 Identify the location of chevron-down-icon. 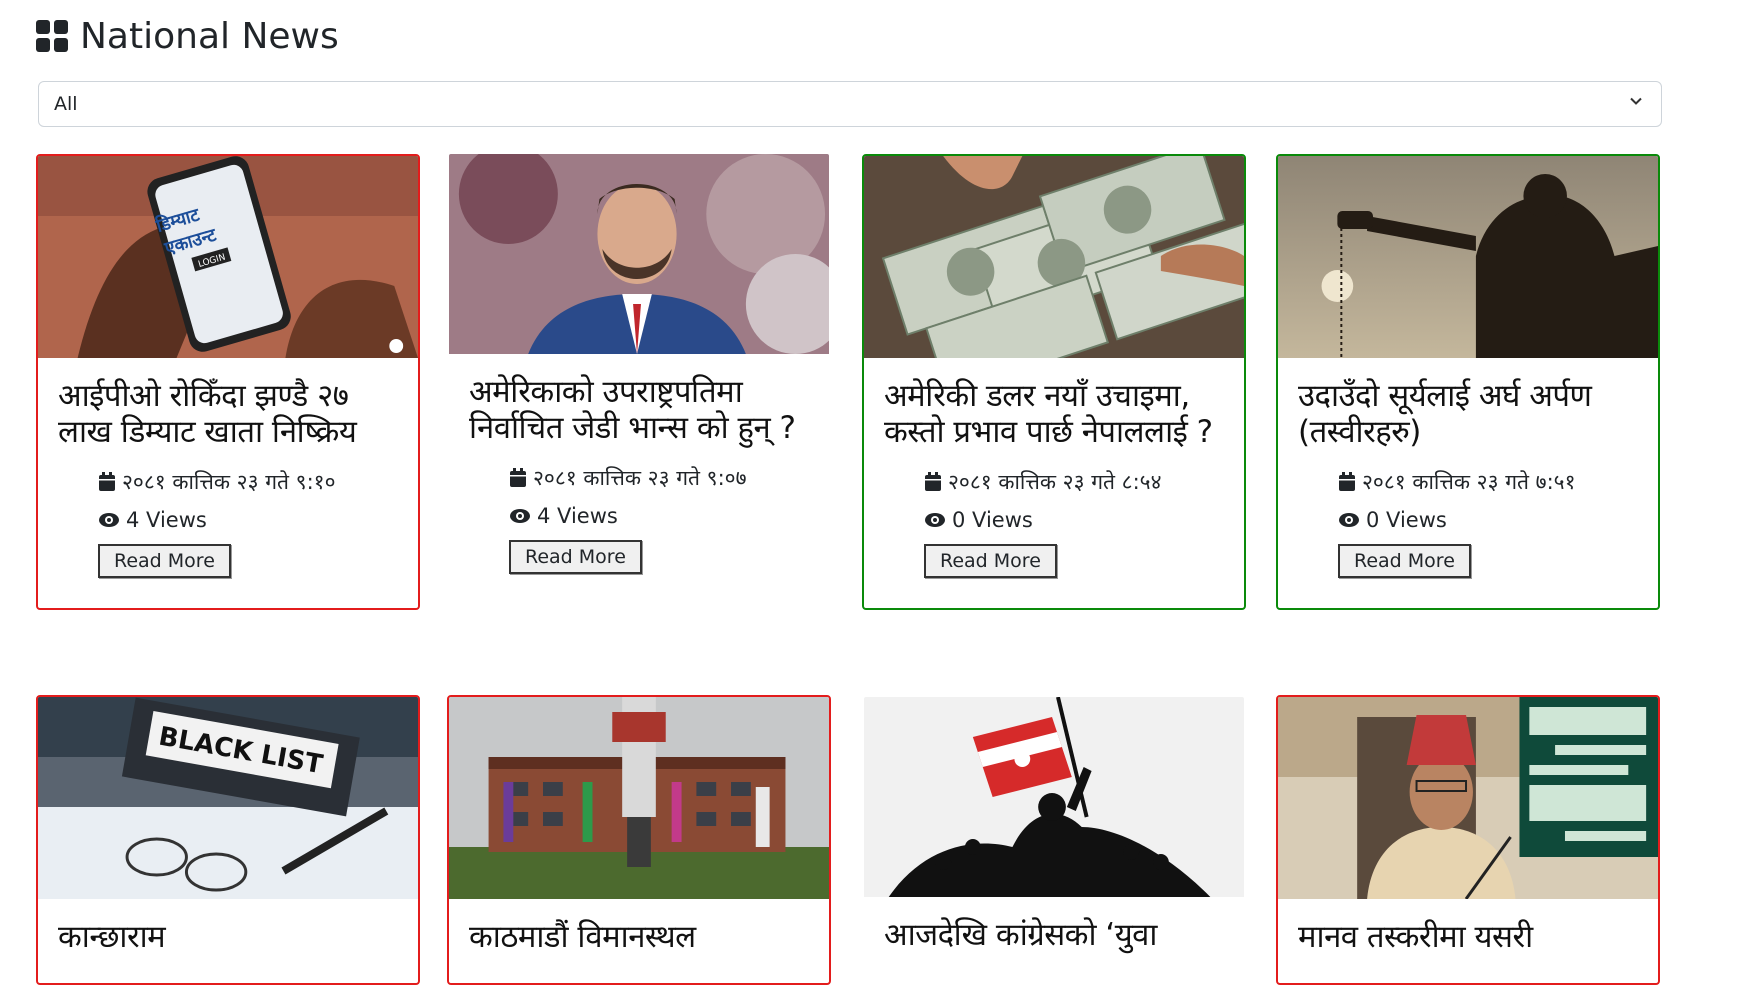
(1636, 101).